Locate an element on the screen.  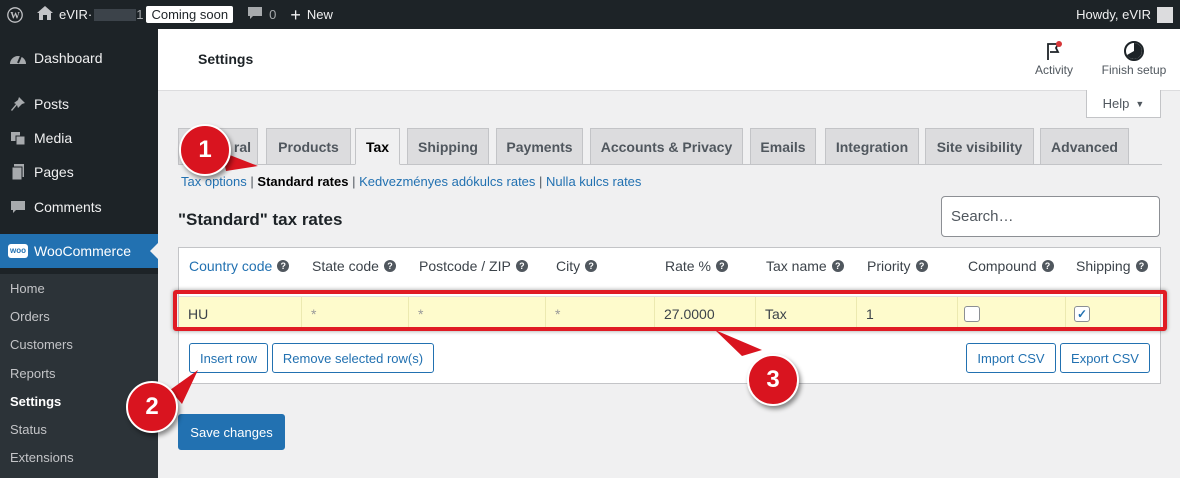
help-tab-button: Help ▼ is located at coordinates (1123, 104).